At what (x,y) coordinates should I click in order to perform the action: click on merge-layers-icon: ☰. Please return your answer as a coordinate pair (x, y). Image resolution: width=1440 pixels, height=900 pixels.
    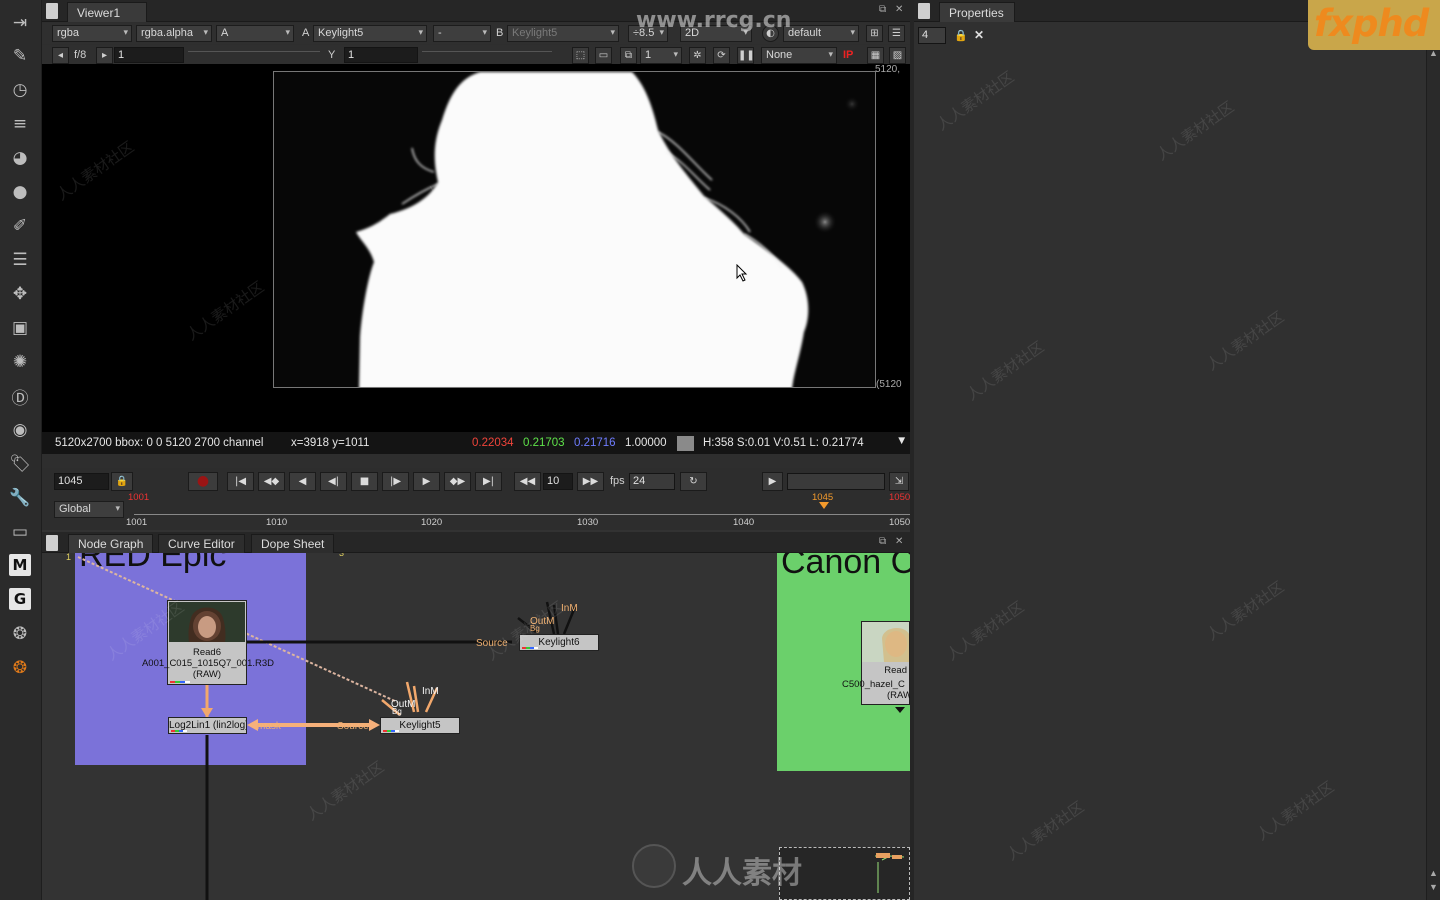
    Looking at the image, I should click on (20, 260).